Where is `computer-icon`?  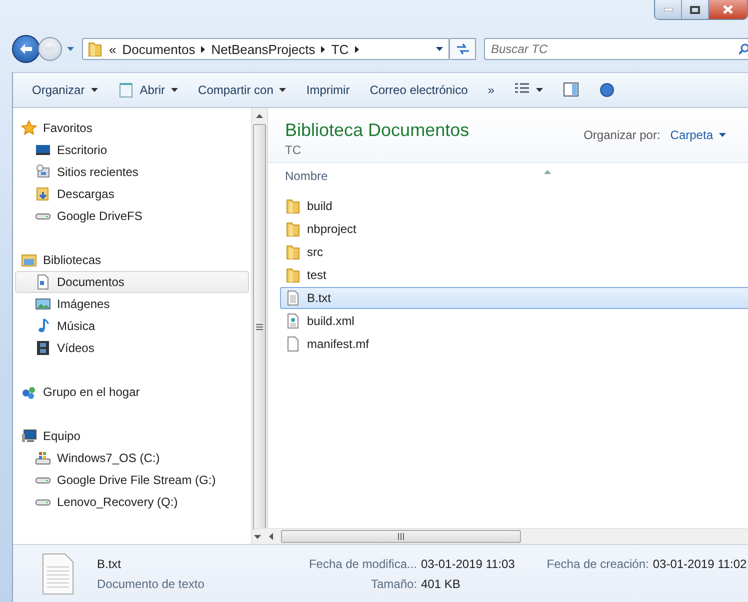 computer-icon is located at coordinates (29, 436).